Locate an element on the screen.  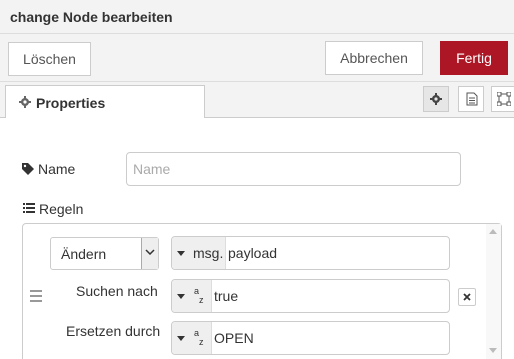
search-label: Suchen nach is located at coordinates (117, 291).